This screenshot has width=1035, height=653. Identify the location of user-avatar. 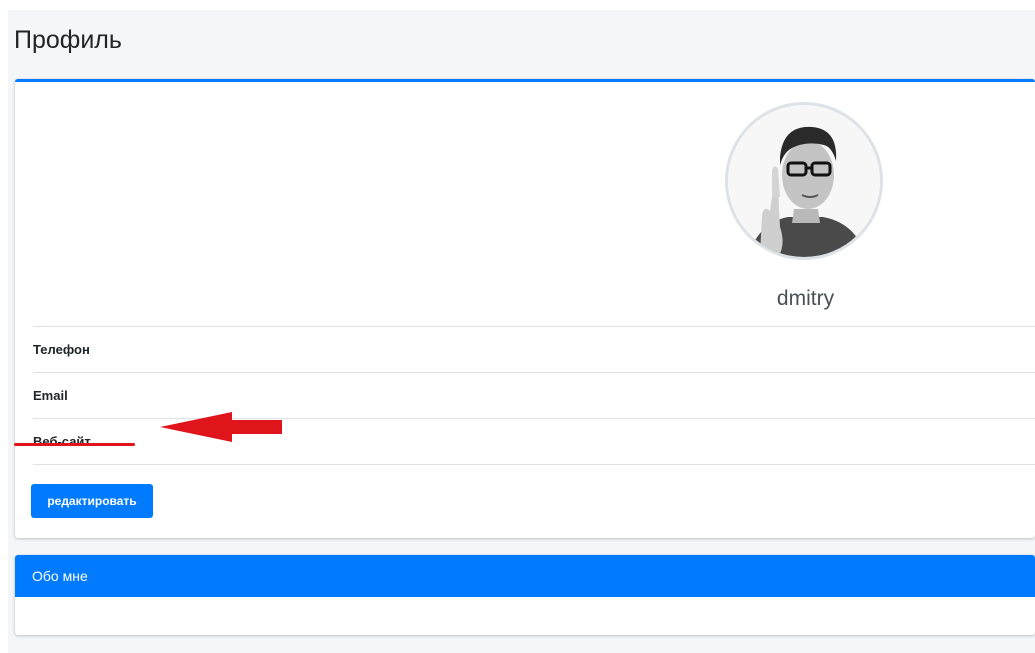
(804, 181).